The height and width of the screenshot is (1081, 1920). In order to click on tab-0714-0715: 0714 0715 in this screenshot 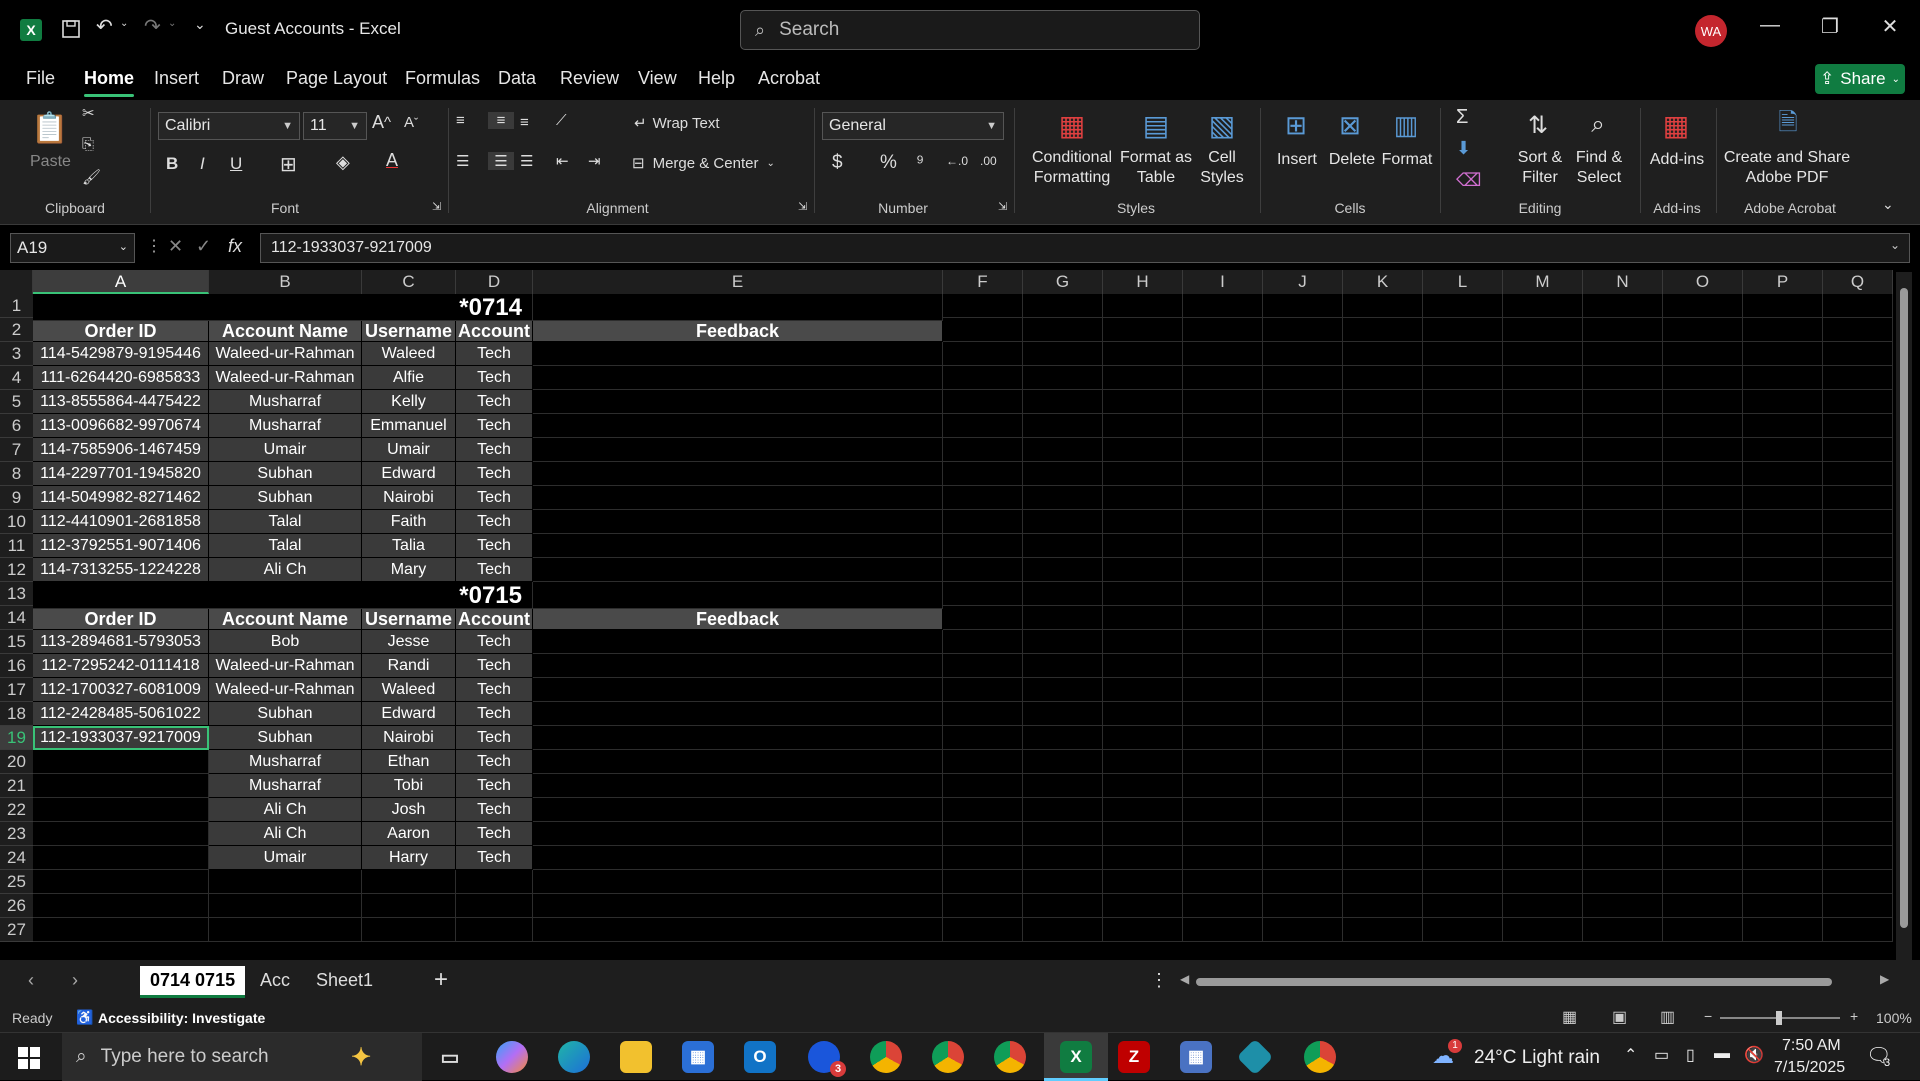, I will do `click(193, 982)`.